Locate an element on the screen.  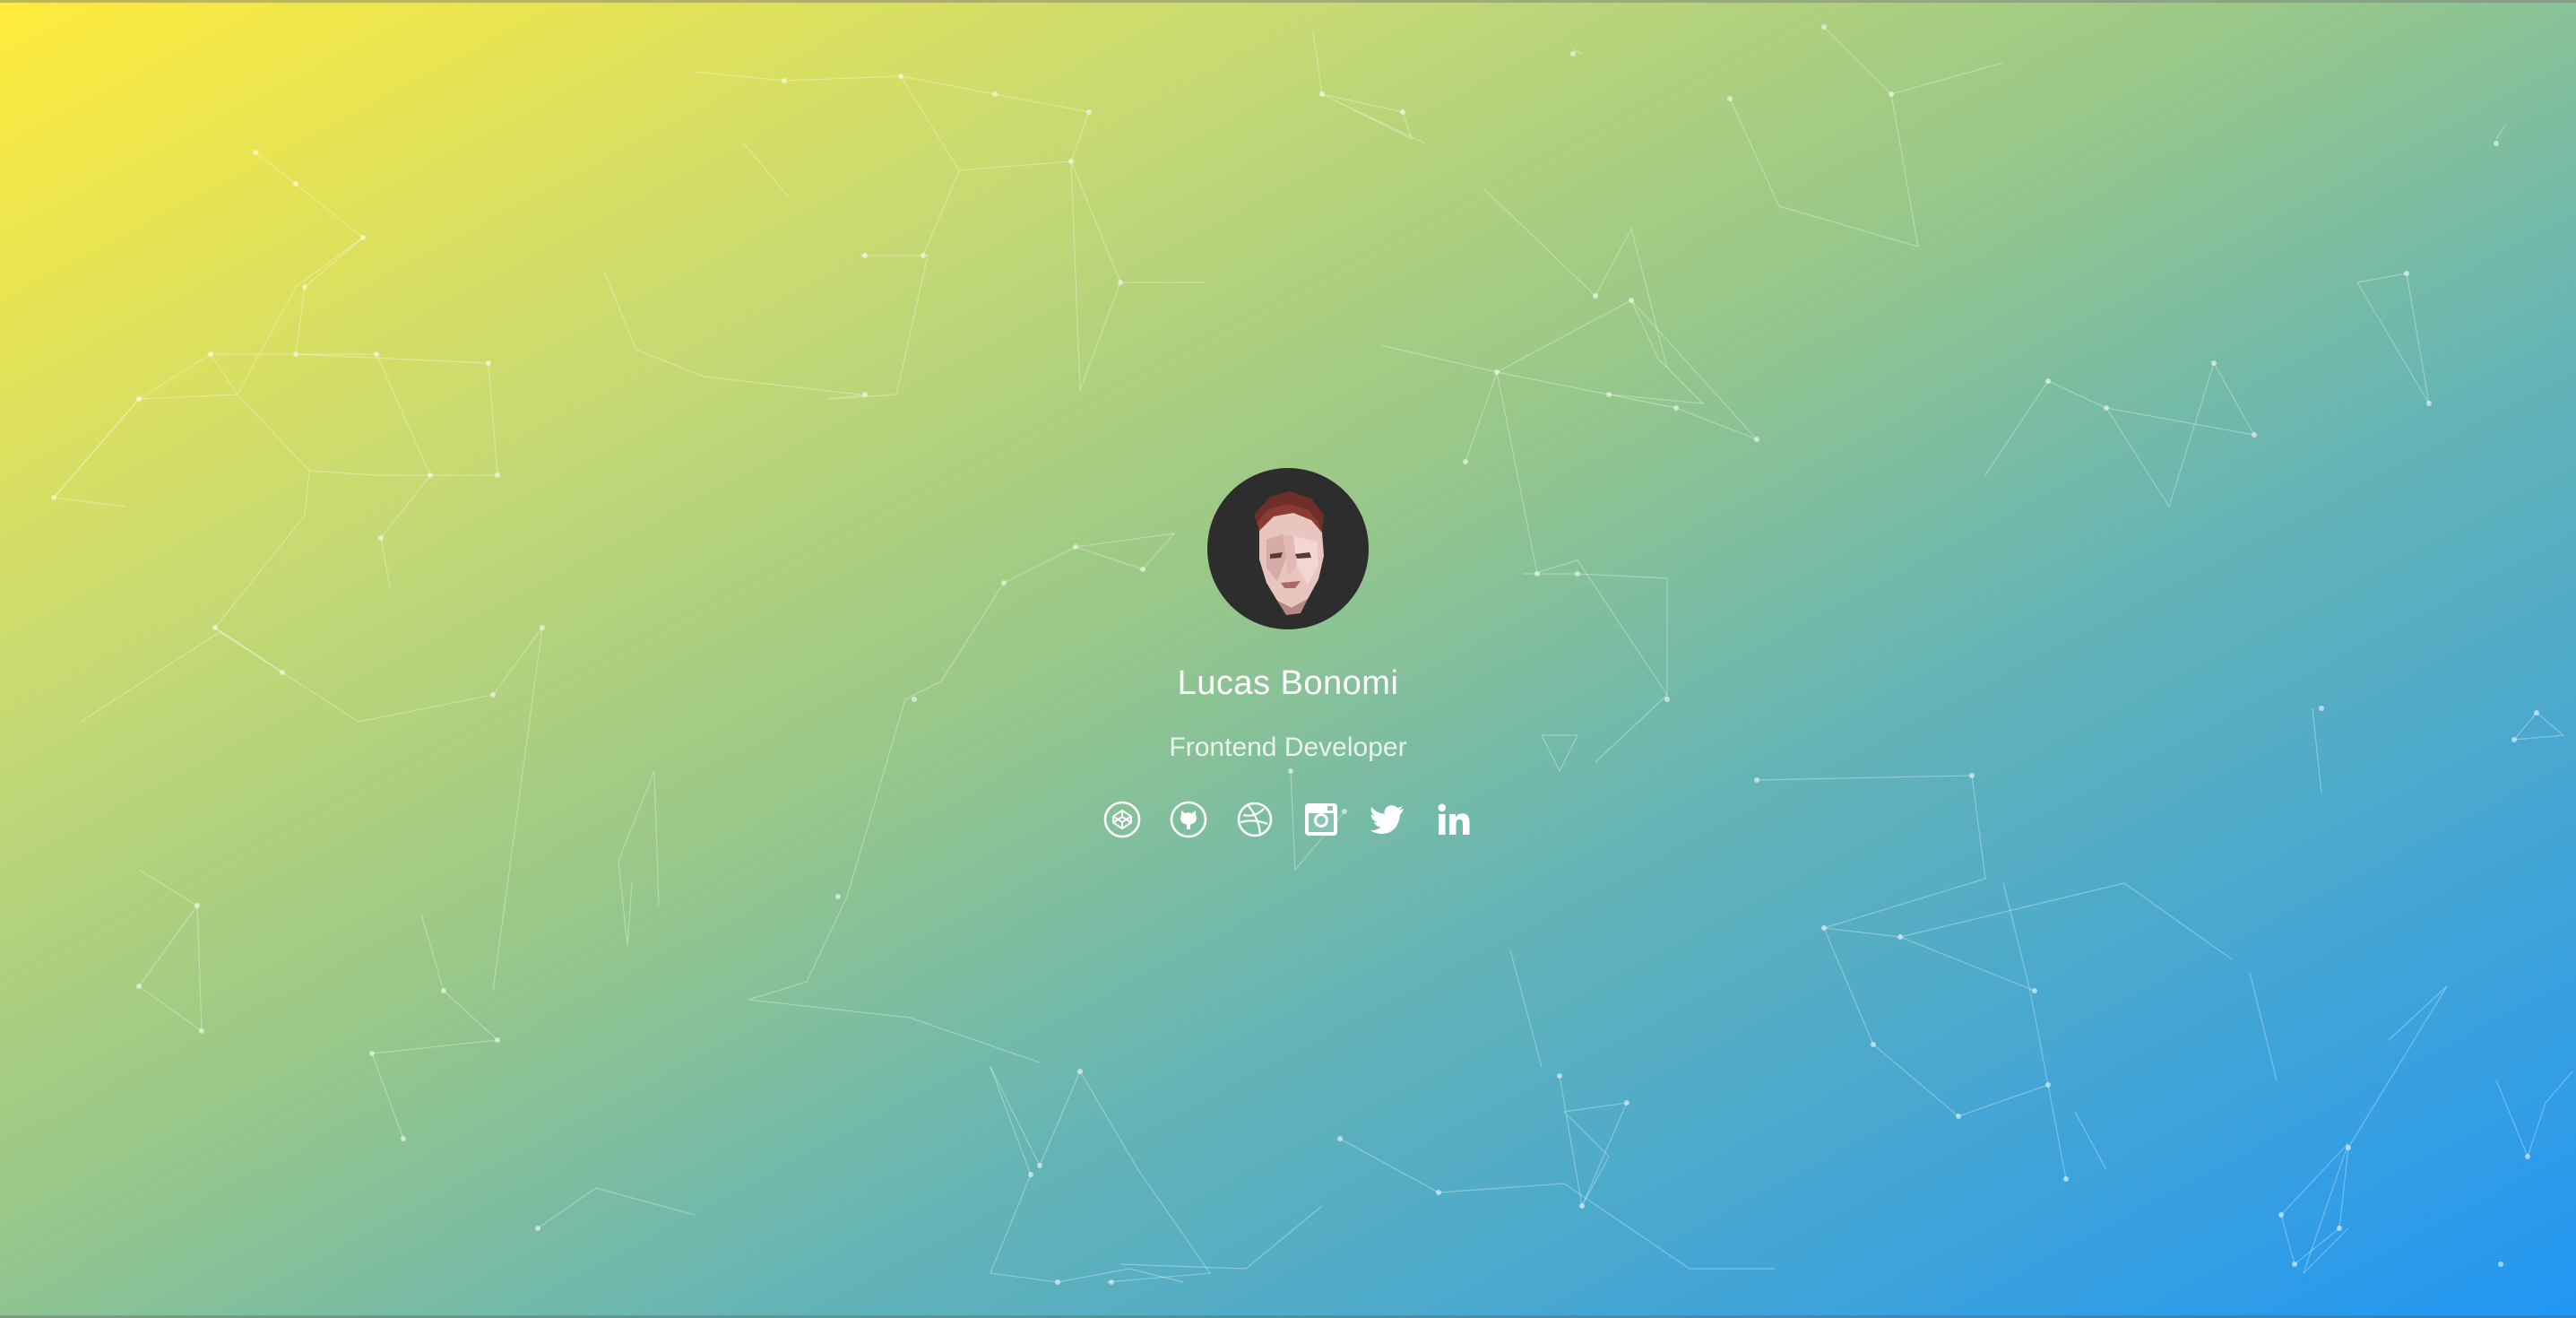
social-links is located at coordinates (1288, 821).